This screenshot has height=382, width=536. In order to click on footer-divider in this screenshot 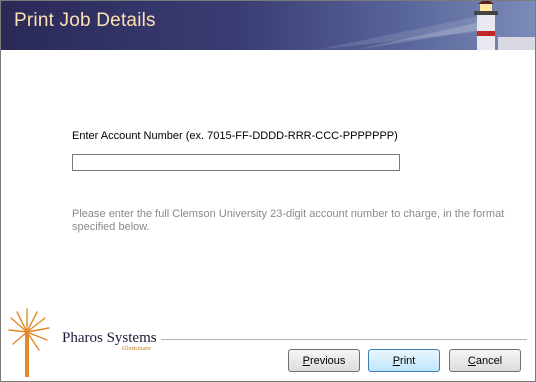, I will do `click(344, 339)`.